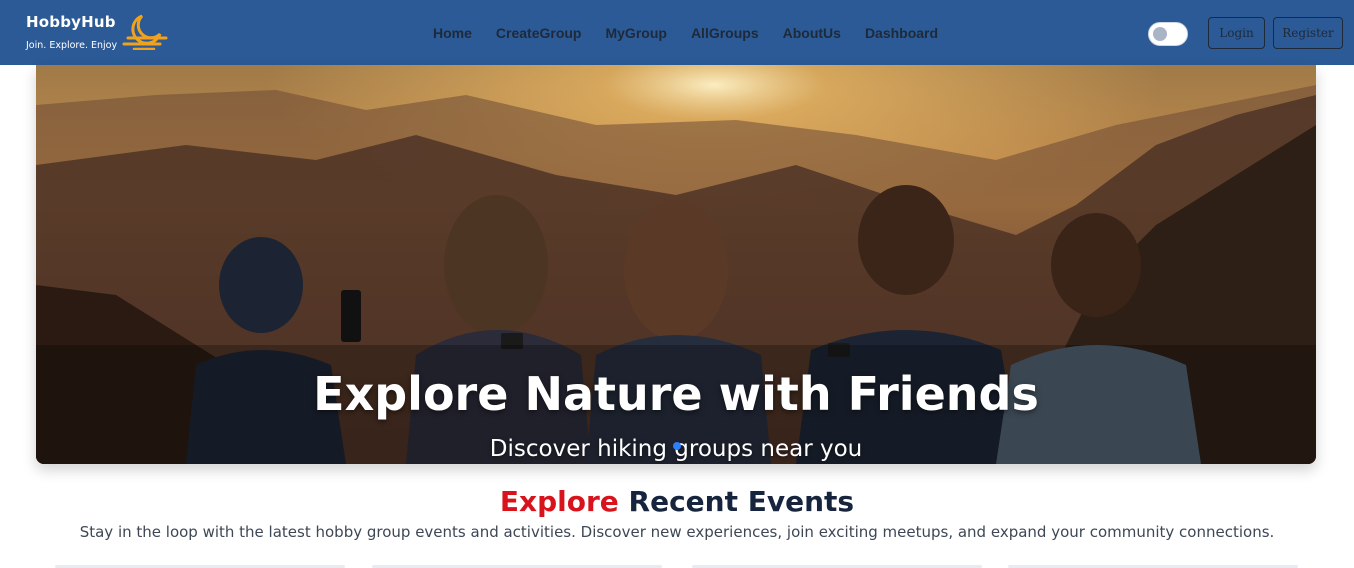 This screenshot has width=1354, height=568. What do you see at coordinates (635, 33) in the screenshot?
I see `nav-my-group: MyGroup` at bounding box center [635, 33].